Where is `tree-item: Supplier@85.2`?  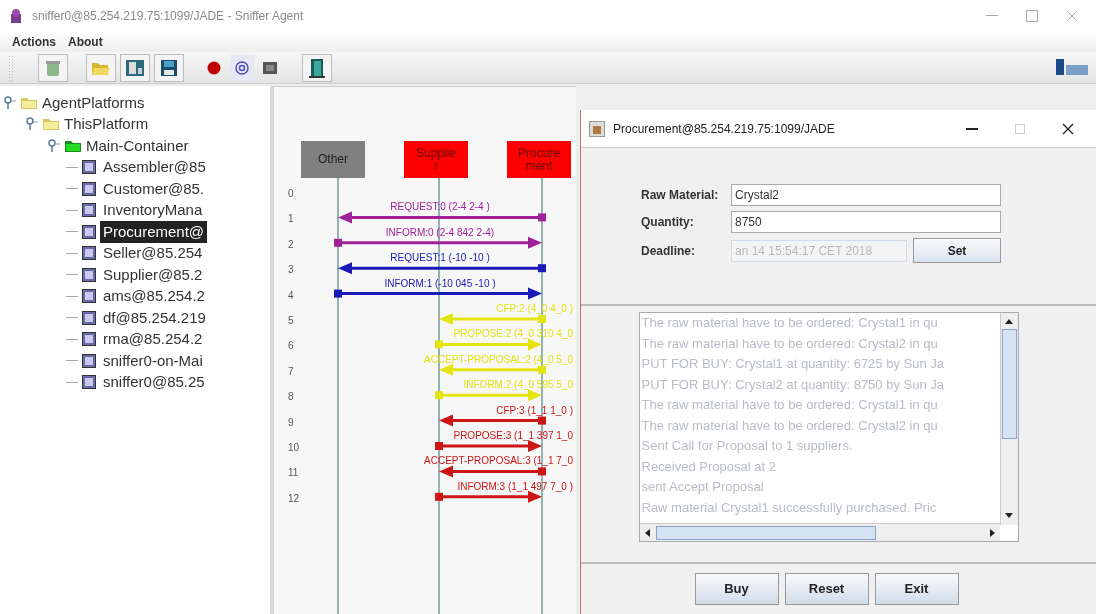
tree-item: Supplier@85.2 is located at coordinates (153, 274).